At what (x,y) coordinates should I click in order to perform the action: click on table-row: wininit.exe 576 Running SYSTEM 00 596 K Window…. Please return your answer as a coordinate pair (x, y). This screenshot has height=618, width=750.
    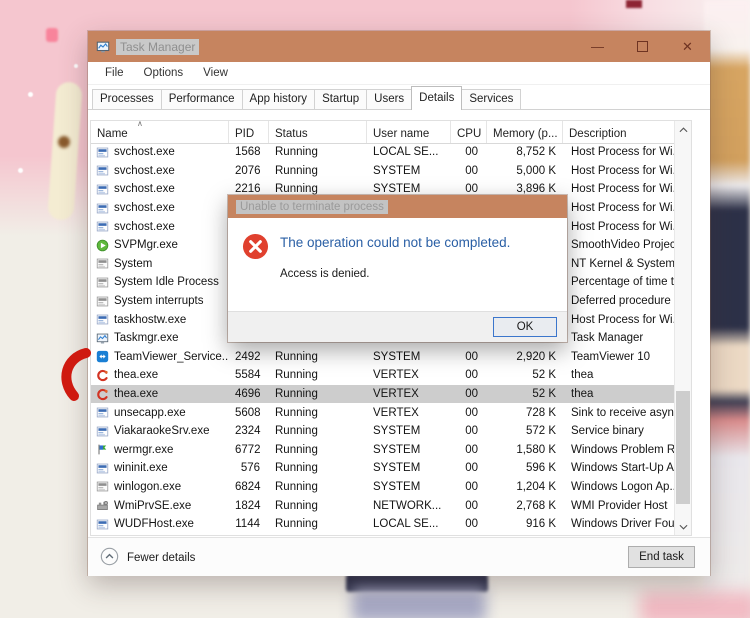
    Looking at the image, I should click on (382, 468).